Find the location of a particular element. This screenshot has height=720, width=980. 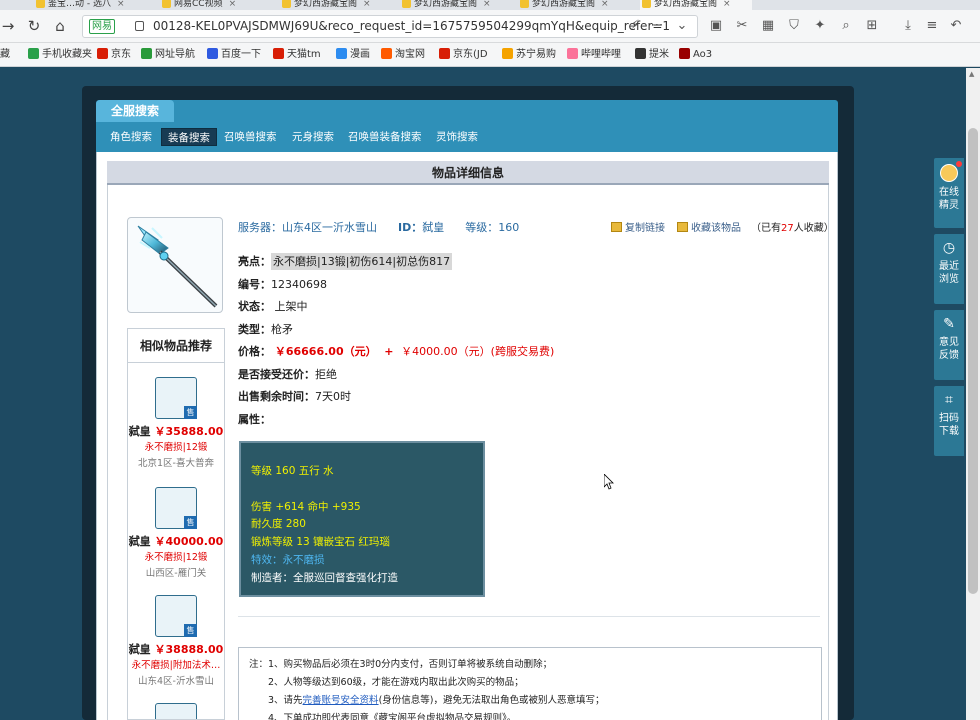

game-icon: ✦ is located at coordinates (820, 26).